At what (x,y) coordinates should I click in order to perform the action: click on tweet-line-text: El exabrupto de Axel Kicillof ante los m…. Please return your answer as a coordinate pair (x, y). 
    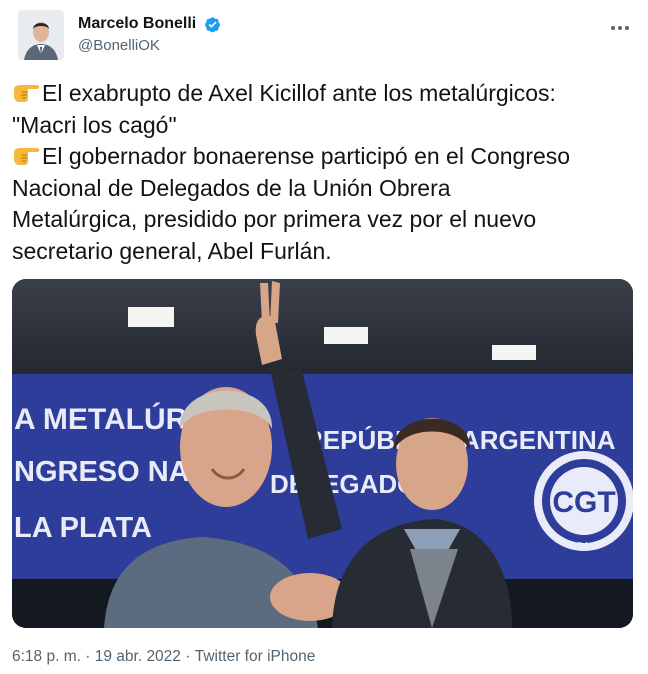
    Looking at the image, I should click on (299, 93).